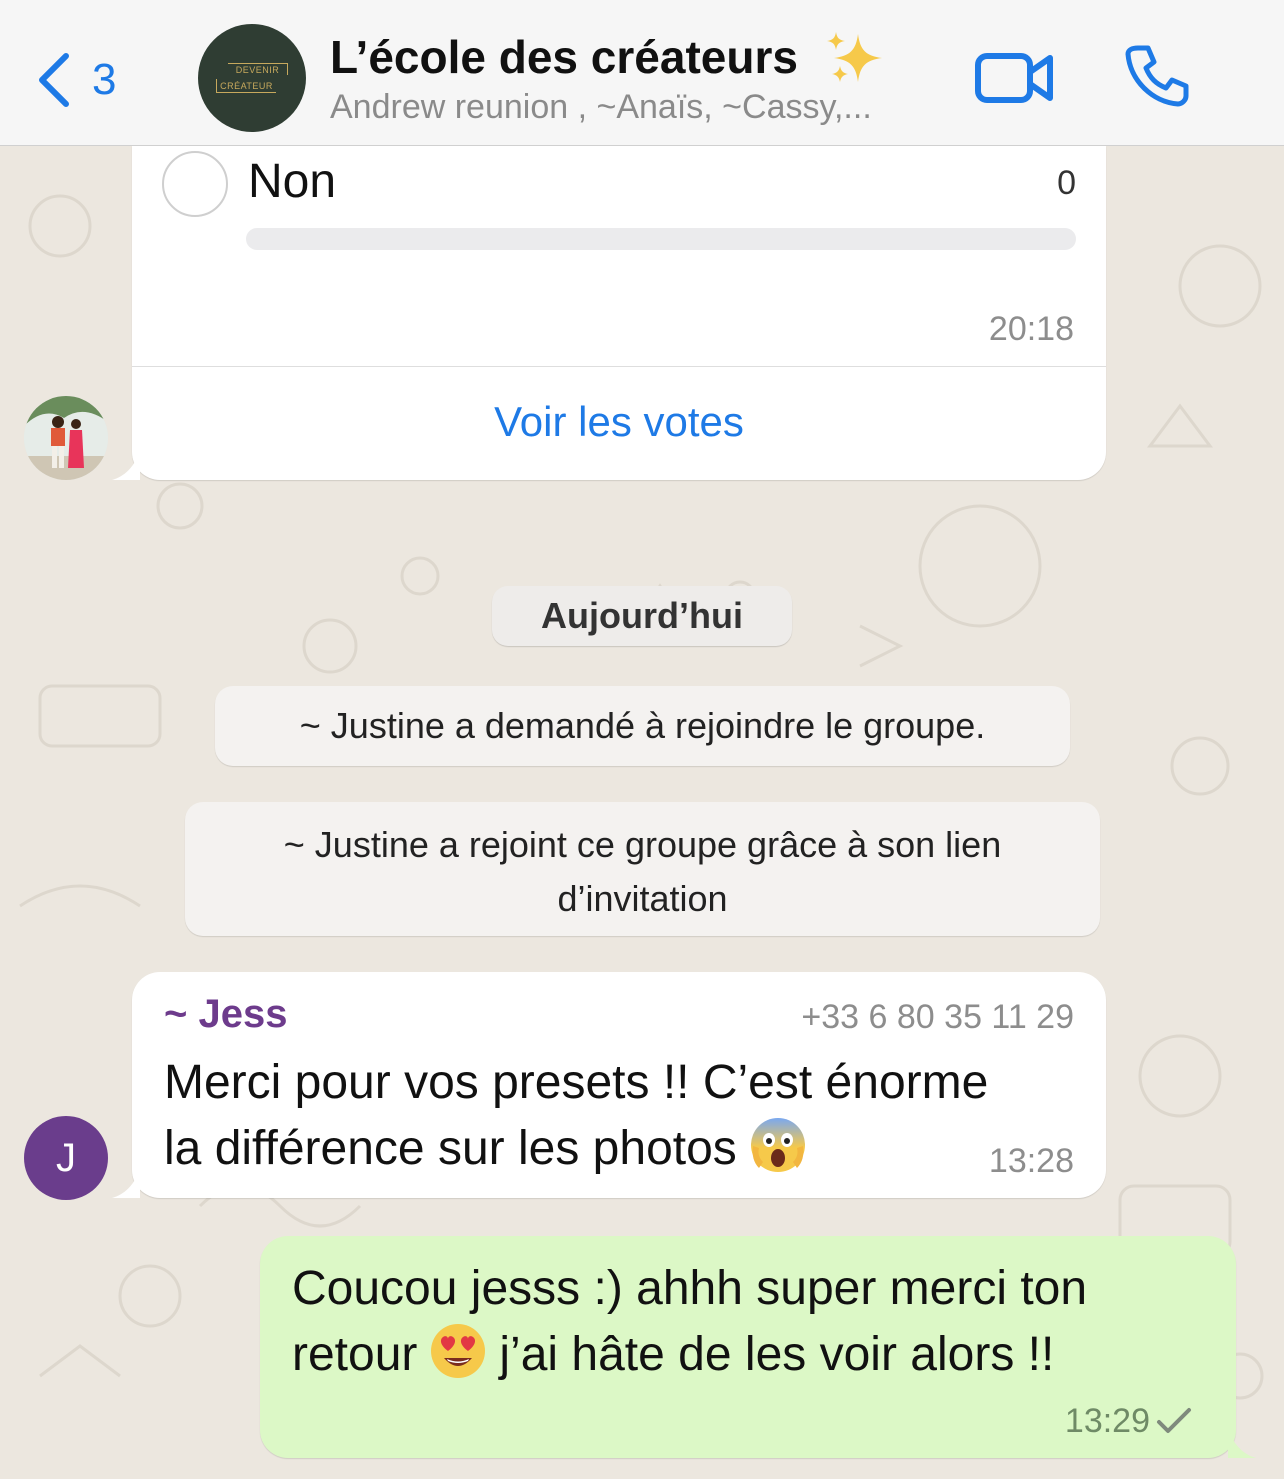 The height and width of the screenshot is (1479, 1284). Describe the element at coordinates (661, 239) in the screenshot. I see `poll-option-bar` at that location.